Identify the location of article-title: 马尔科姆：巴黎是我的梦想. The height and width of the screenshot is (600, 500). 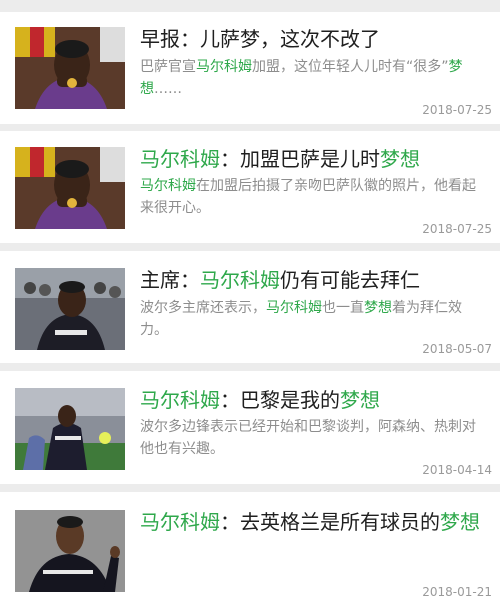
(260, 400).